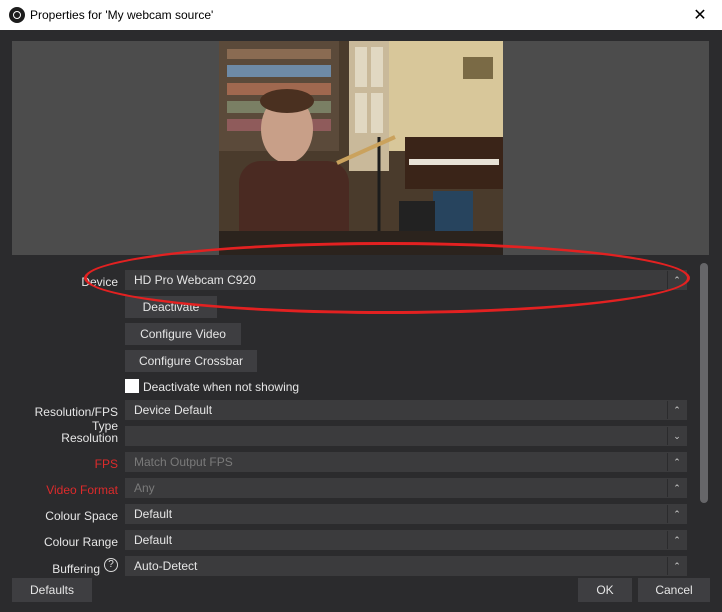 This screenshot has width=722, height=612. I want to click on colour-range-label: Colour Range, so click(80, 542).